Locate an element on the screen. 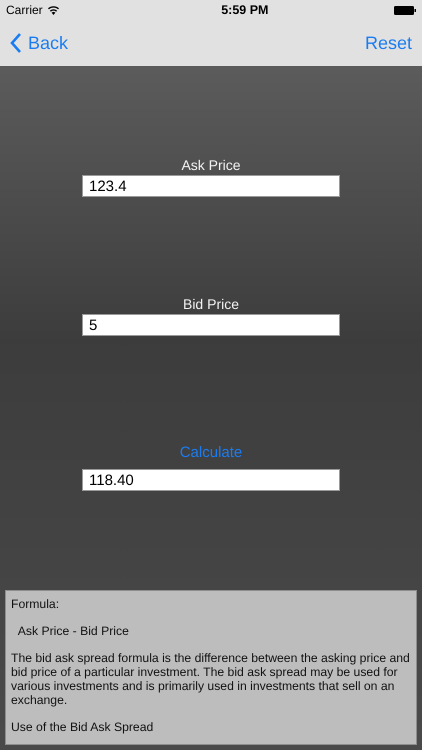 Image resolution: width=422 pixels, height=750 pixels. input-field: 123.4 is located at coordinates (211, 186).